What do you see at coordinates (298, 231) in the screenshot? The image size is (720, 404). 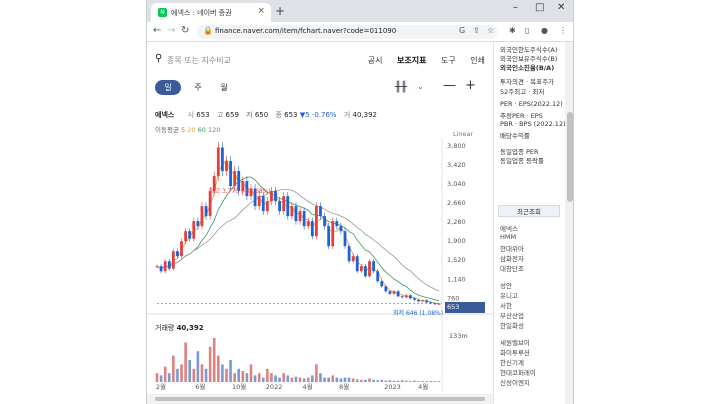 I see `moving-average-line` at bounding box center [298, 231].